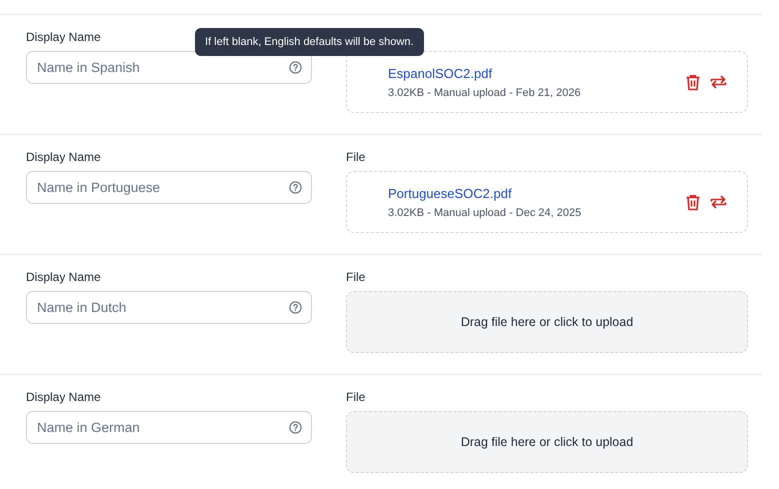 The width and height of the screenshot is (779, 489). Describe the element at coordinates (484, 73) in the screenshot. I see `file-link: EspanolSOC2.pdf` at that location.